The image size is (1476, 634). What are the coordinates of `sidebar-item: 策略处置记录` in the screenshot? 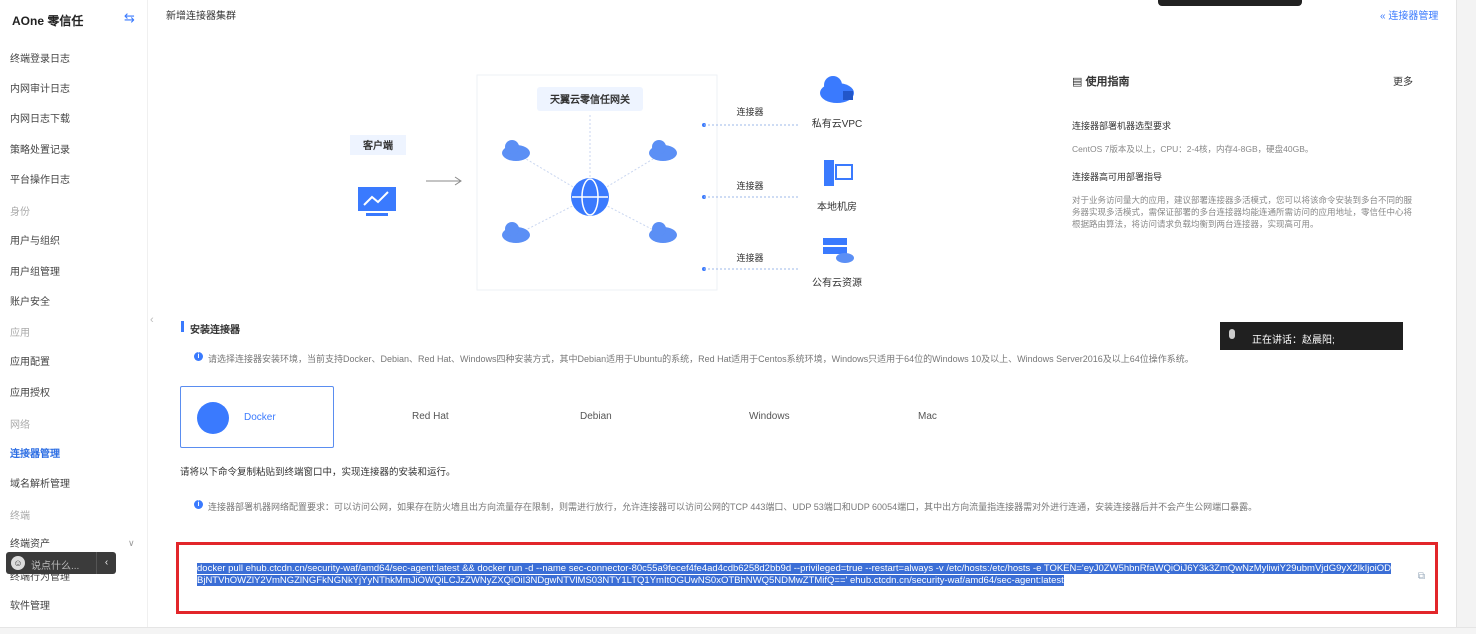 It's located at (40, 148).